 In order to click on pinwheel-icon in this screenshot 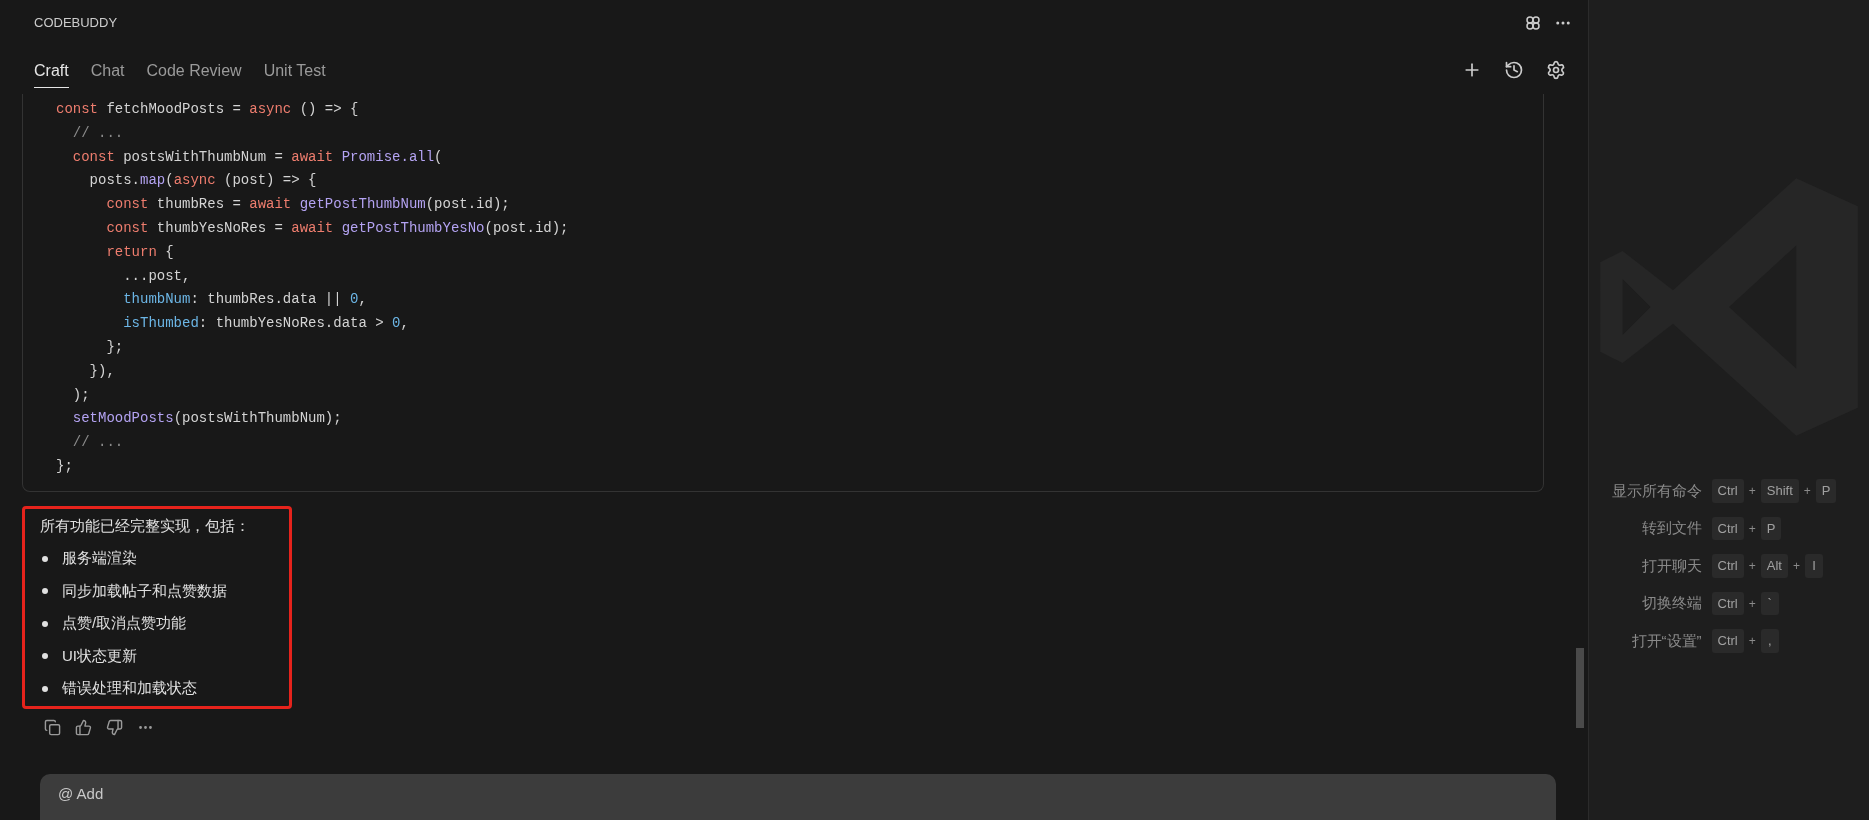, I will do `click(1533, 23)`.